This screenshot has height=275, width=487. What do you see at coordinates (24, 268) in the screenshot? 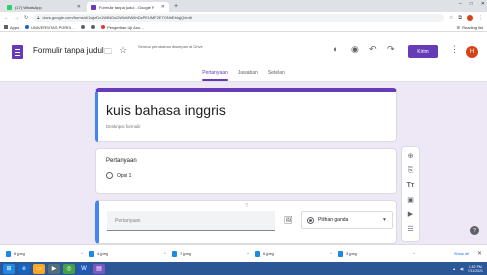
I see `ie-icon: e` at bounding box center [24, 268].